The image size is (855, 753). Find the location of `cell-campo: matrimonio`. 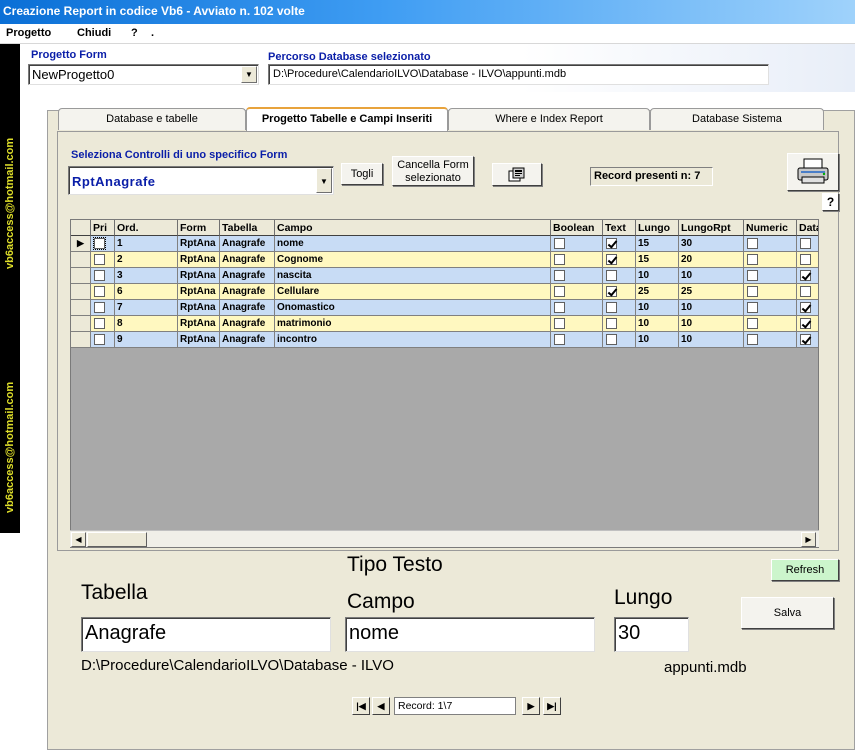

cell-campo: matrimonio is located at coordinates (413, 324).